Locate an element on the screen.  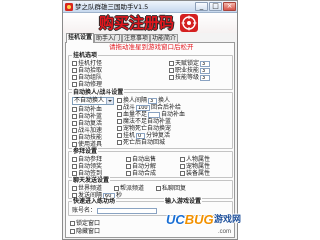
worship-option: 自动出售 is located at coordinates (141, 159).